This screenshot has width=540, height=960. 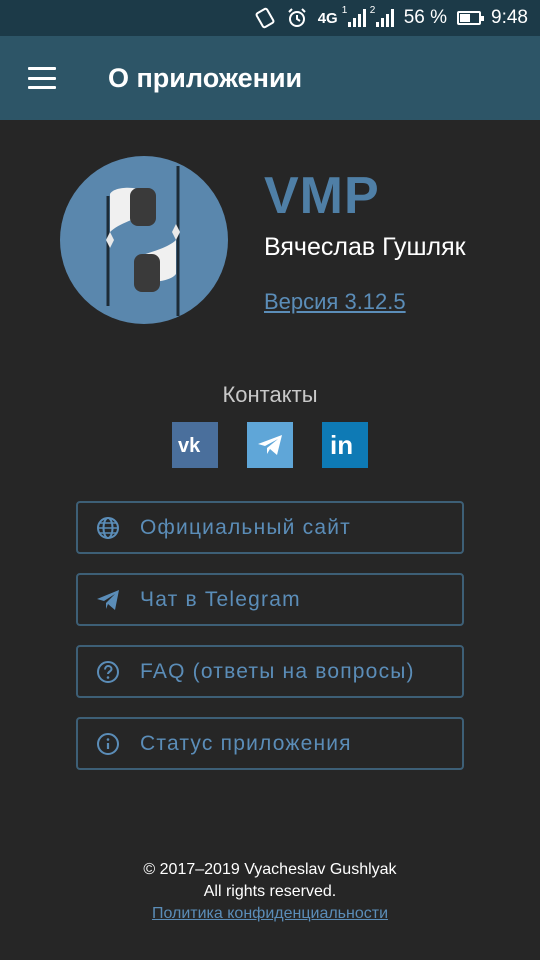 I want to click on sim2-badge: 2, so click(x=372, y=10).